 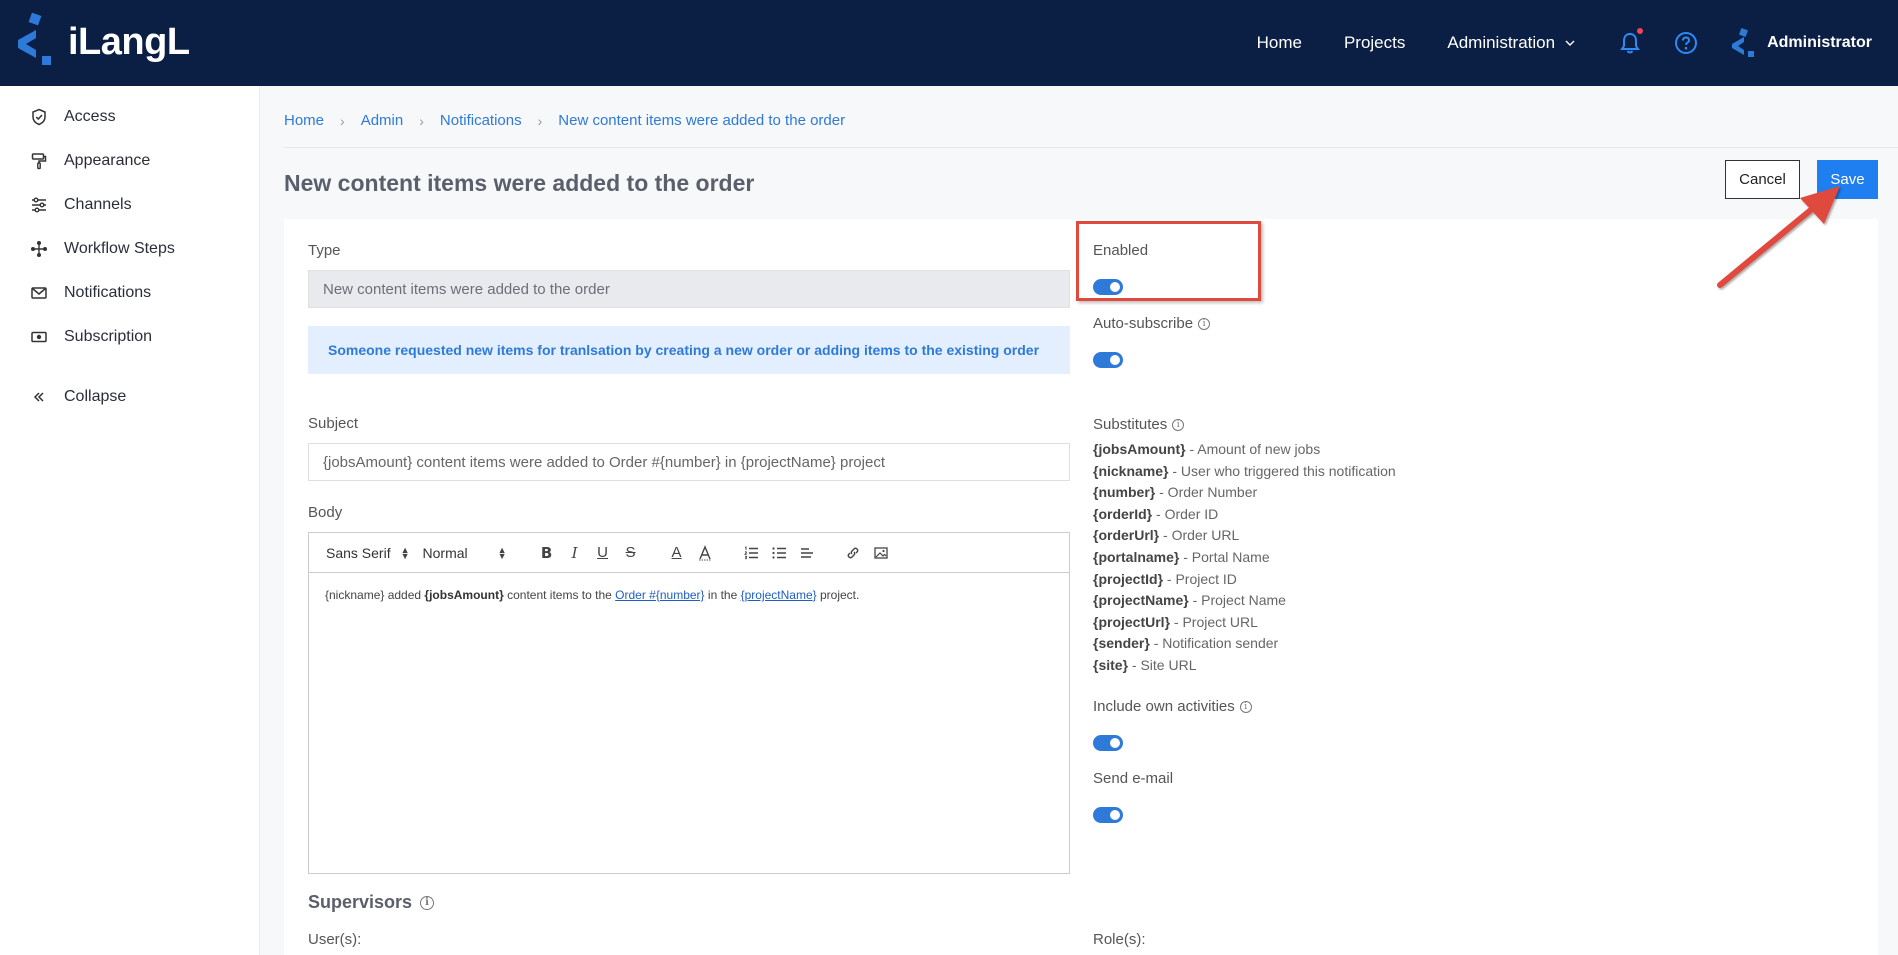 What do you see at coordinates (1168, 261) in the screenshot?
I see `highlight-annotation` at bounding box center [1168, 261].